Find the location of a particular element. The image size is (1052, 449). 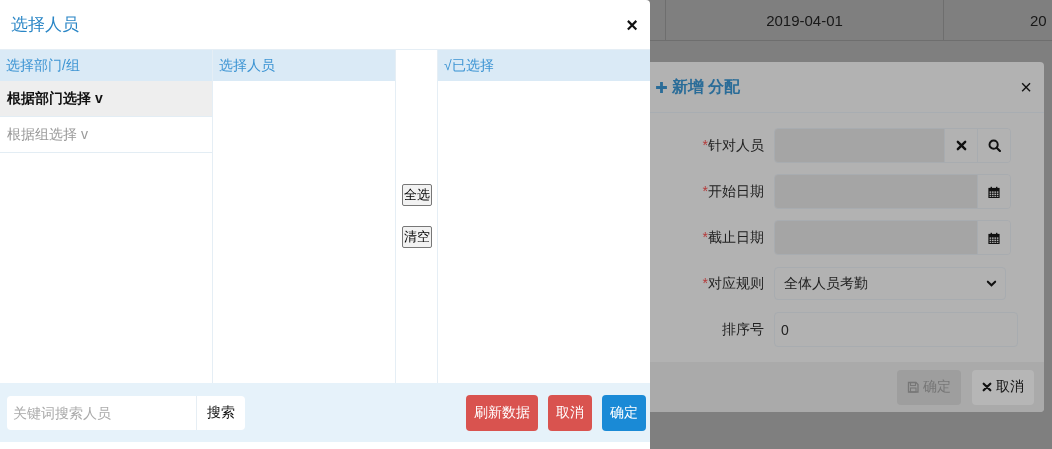

search-field: 关键词搜索人员 is located at coordinates (102, 412).